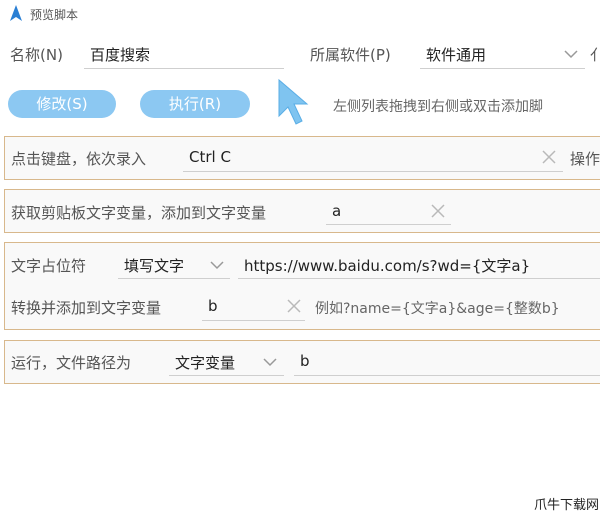 The height and width of the screenshot is (513, 600). I want to click on mouse-cursor-icon, so click(293, 101).